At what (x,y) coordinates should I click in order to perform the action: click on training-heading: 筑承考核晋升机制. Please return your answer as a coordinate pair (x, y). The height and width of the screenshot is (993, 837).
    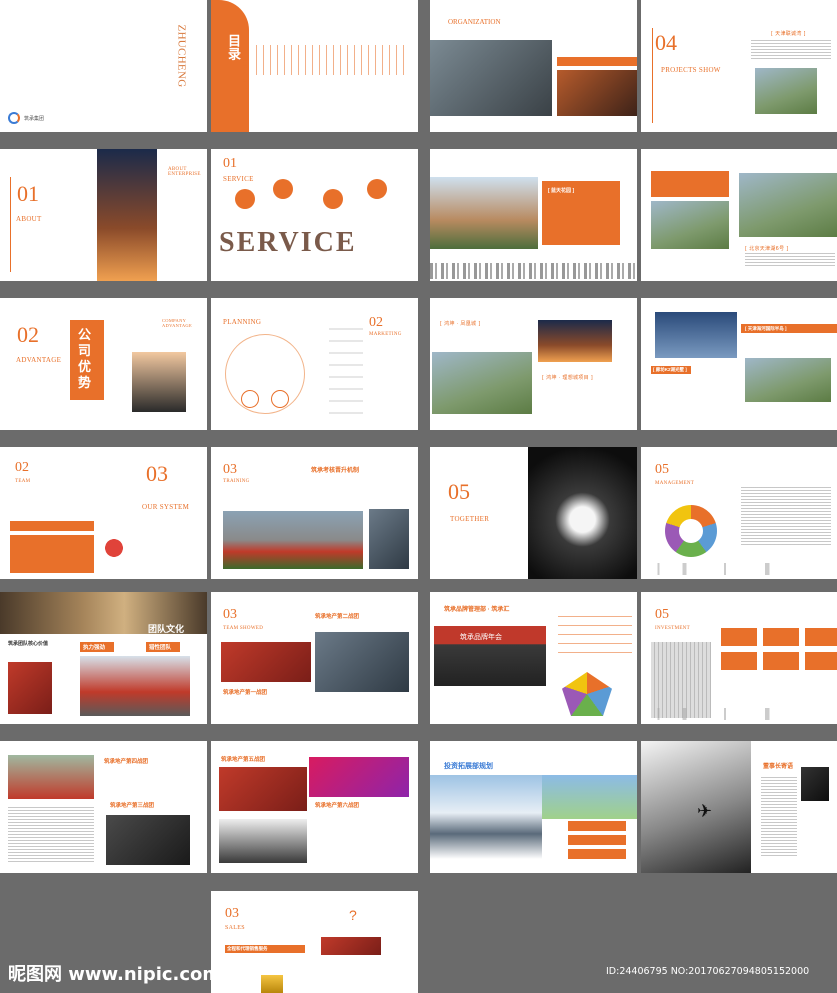
    Looking at the image, I should click on (335, 471).